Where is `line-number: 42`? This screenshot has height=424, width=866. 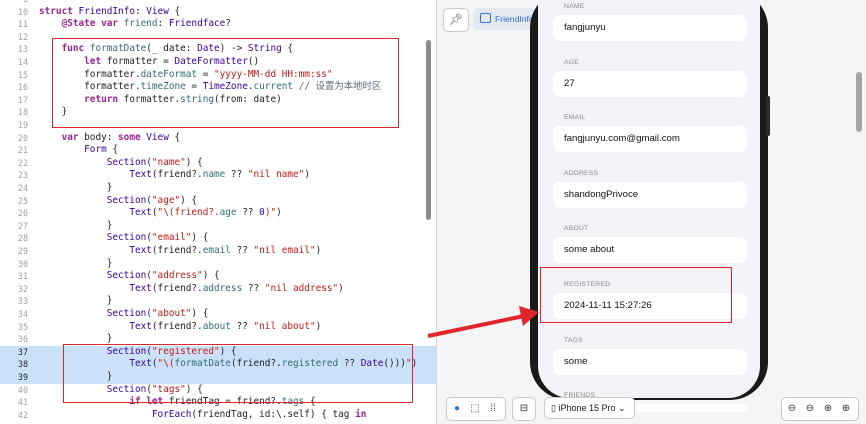
line-number: 42 is located at coordinates (22, 414).